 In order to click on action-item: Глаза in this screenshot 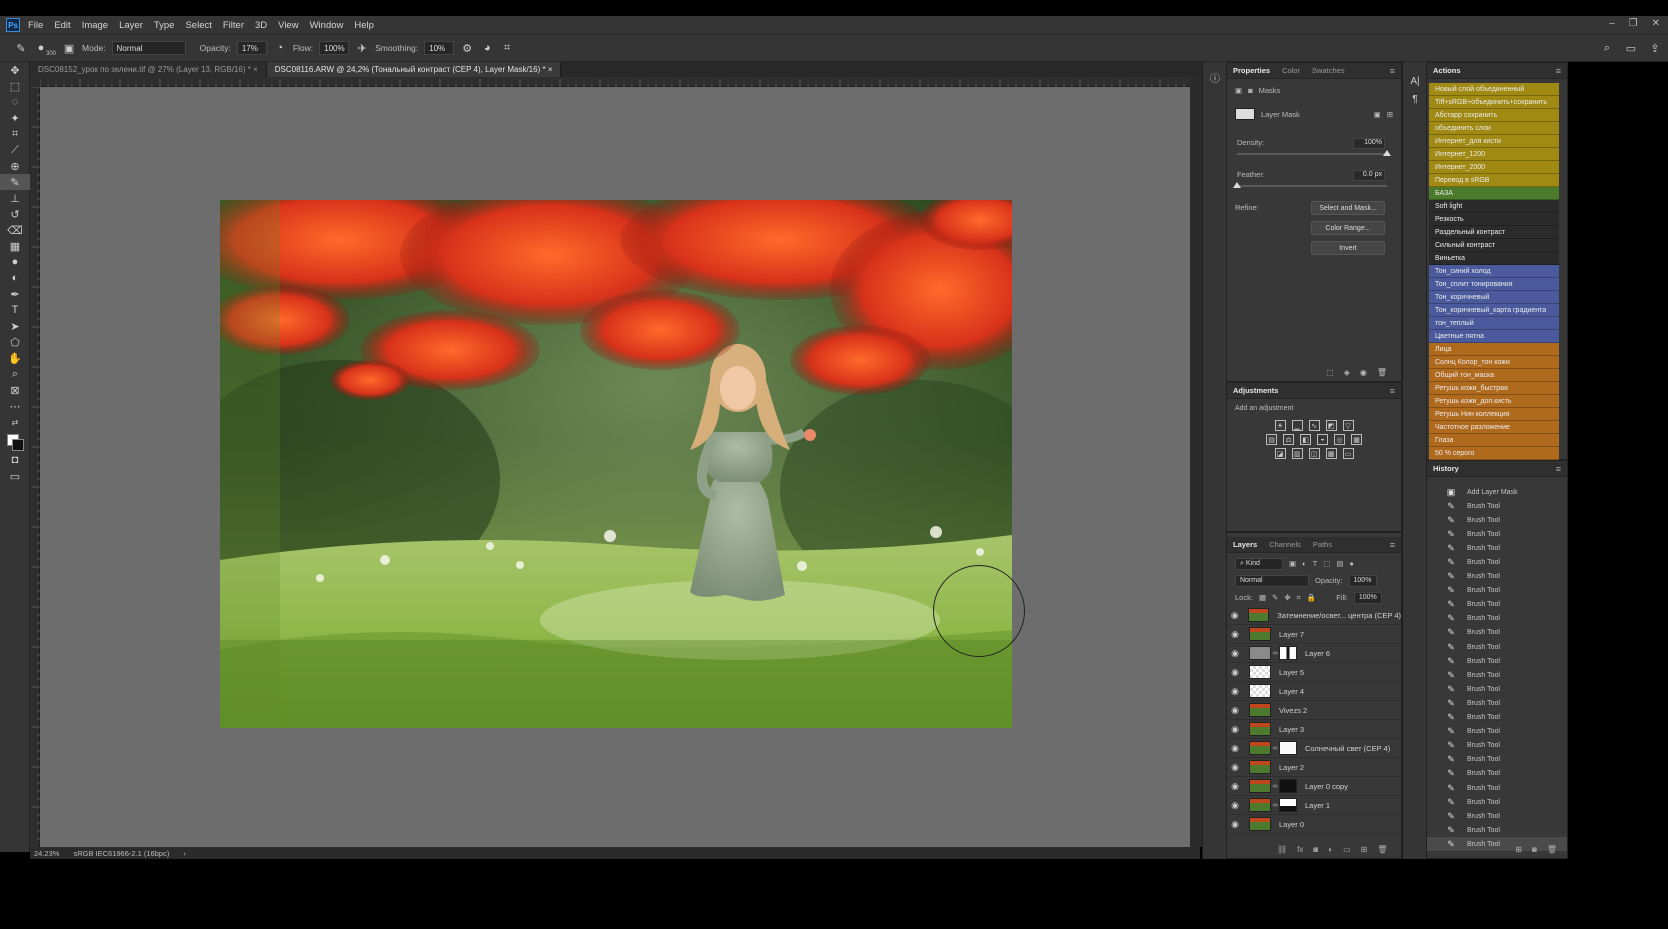, I will do `click(1494, 440)`.